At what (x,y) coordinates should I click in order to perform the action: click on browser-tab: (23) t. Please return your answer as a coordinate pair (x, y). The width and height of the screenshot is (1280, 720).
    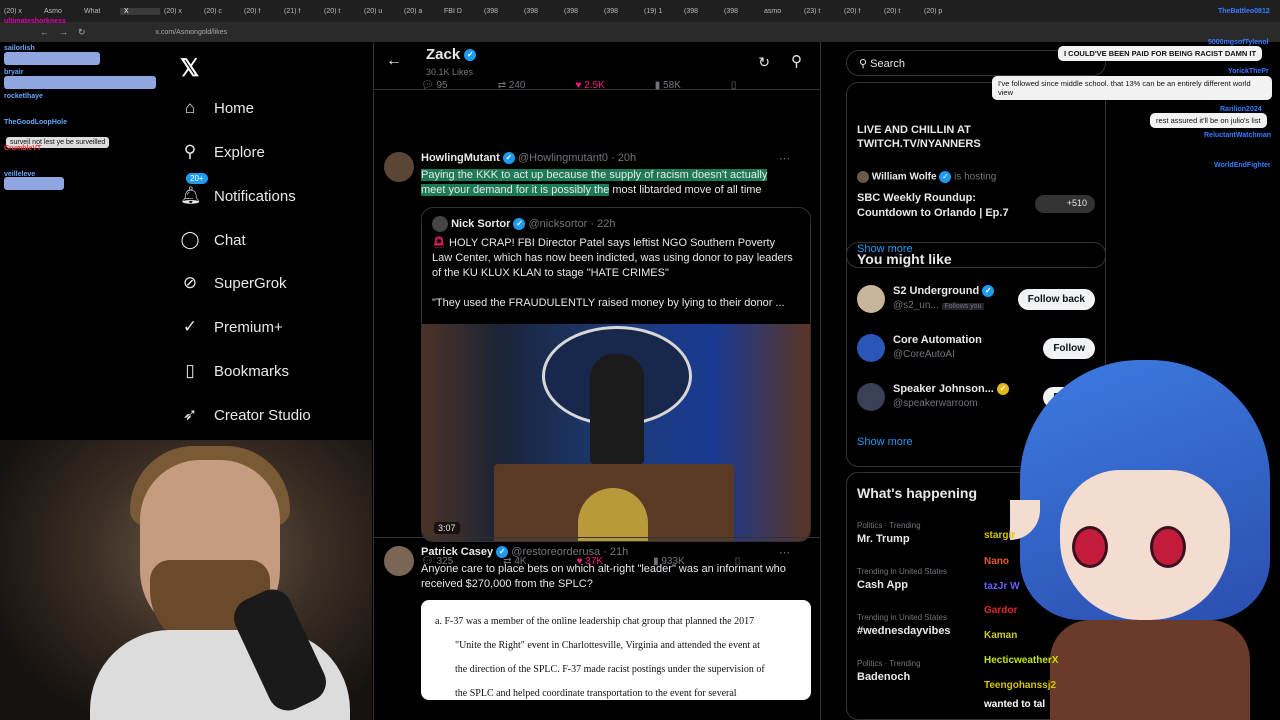
    Looking at the image, I should click on (820, 11).